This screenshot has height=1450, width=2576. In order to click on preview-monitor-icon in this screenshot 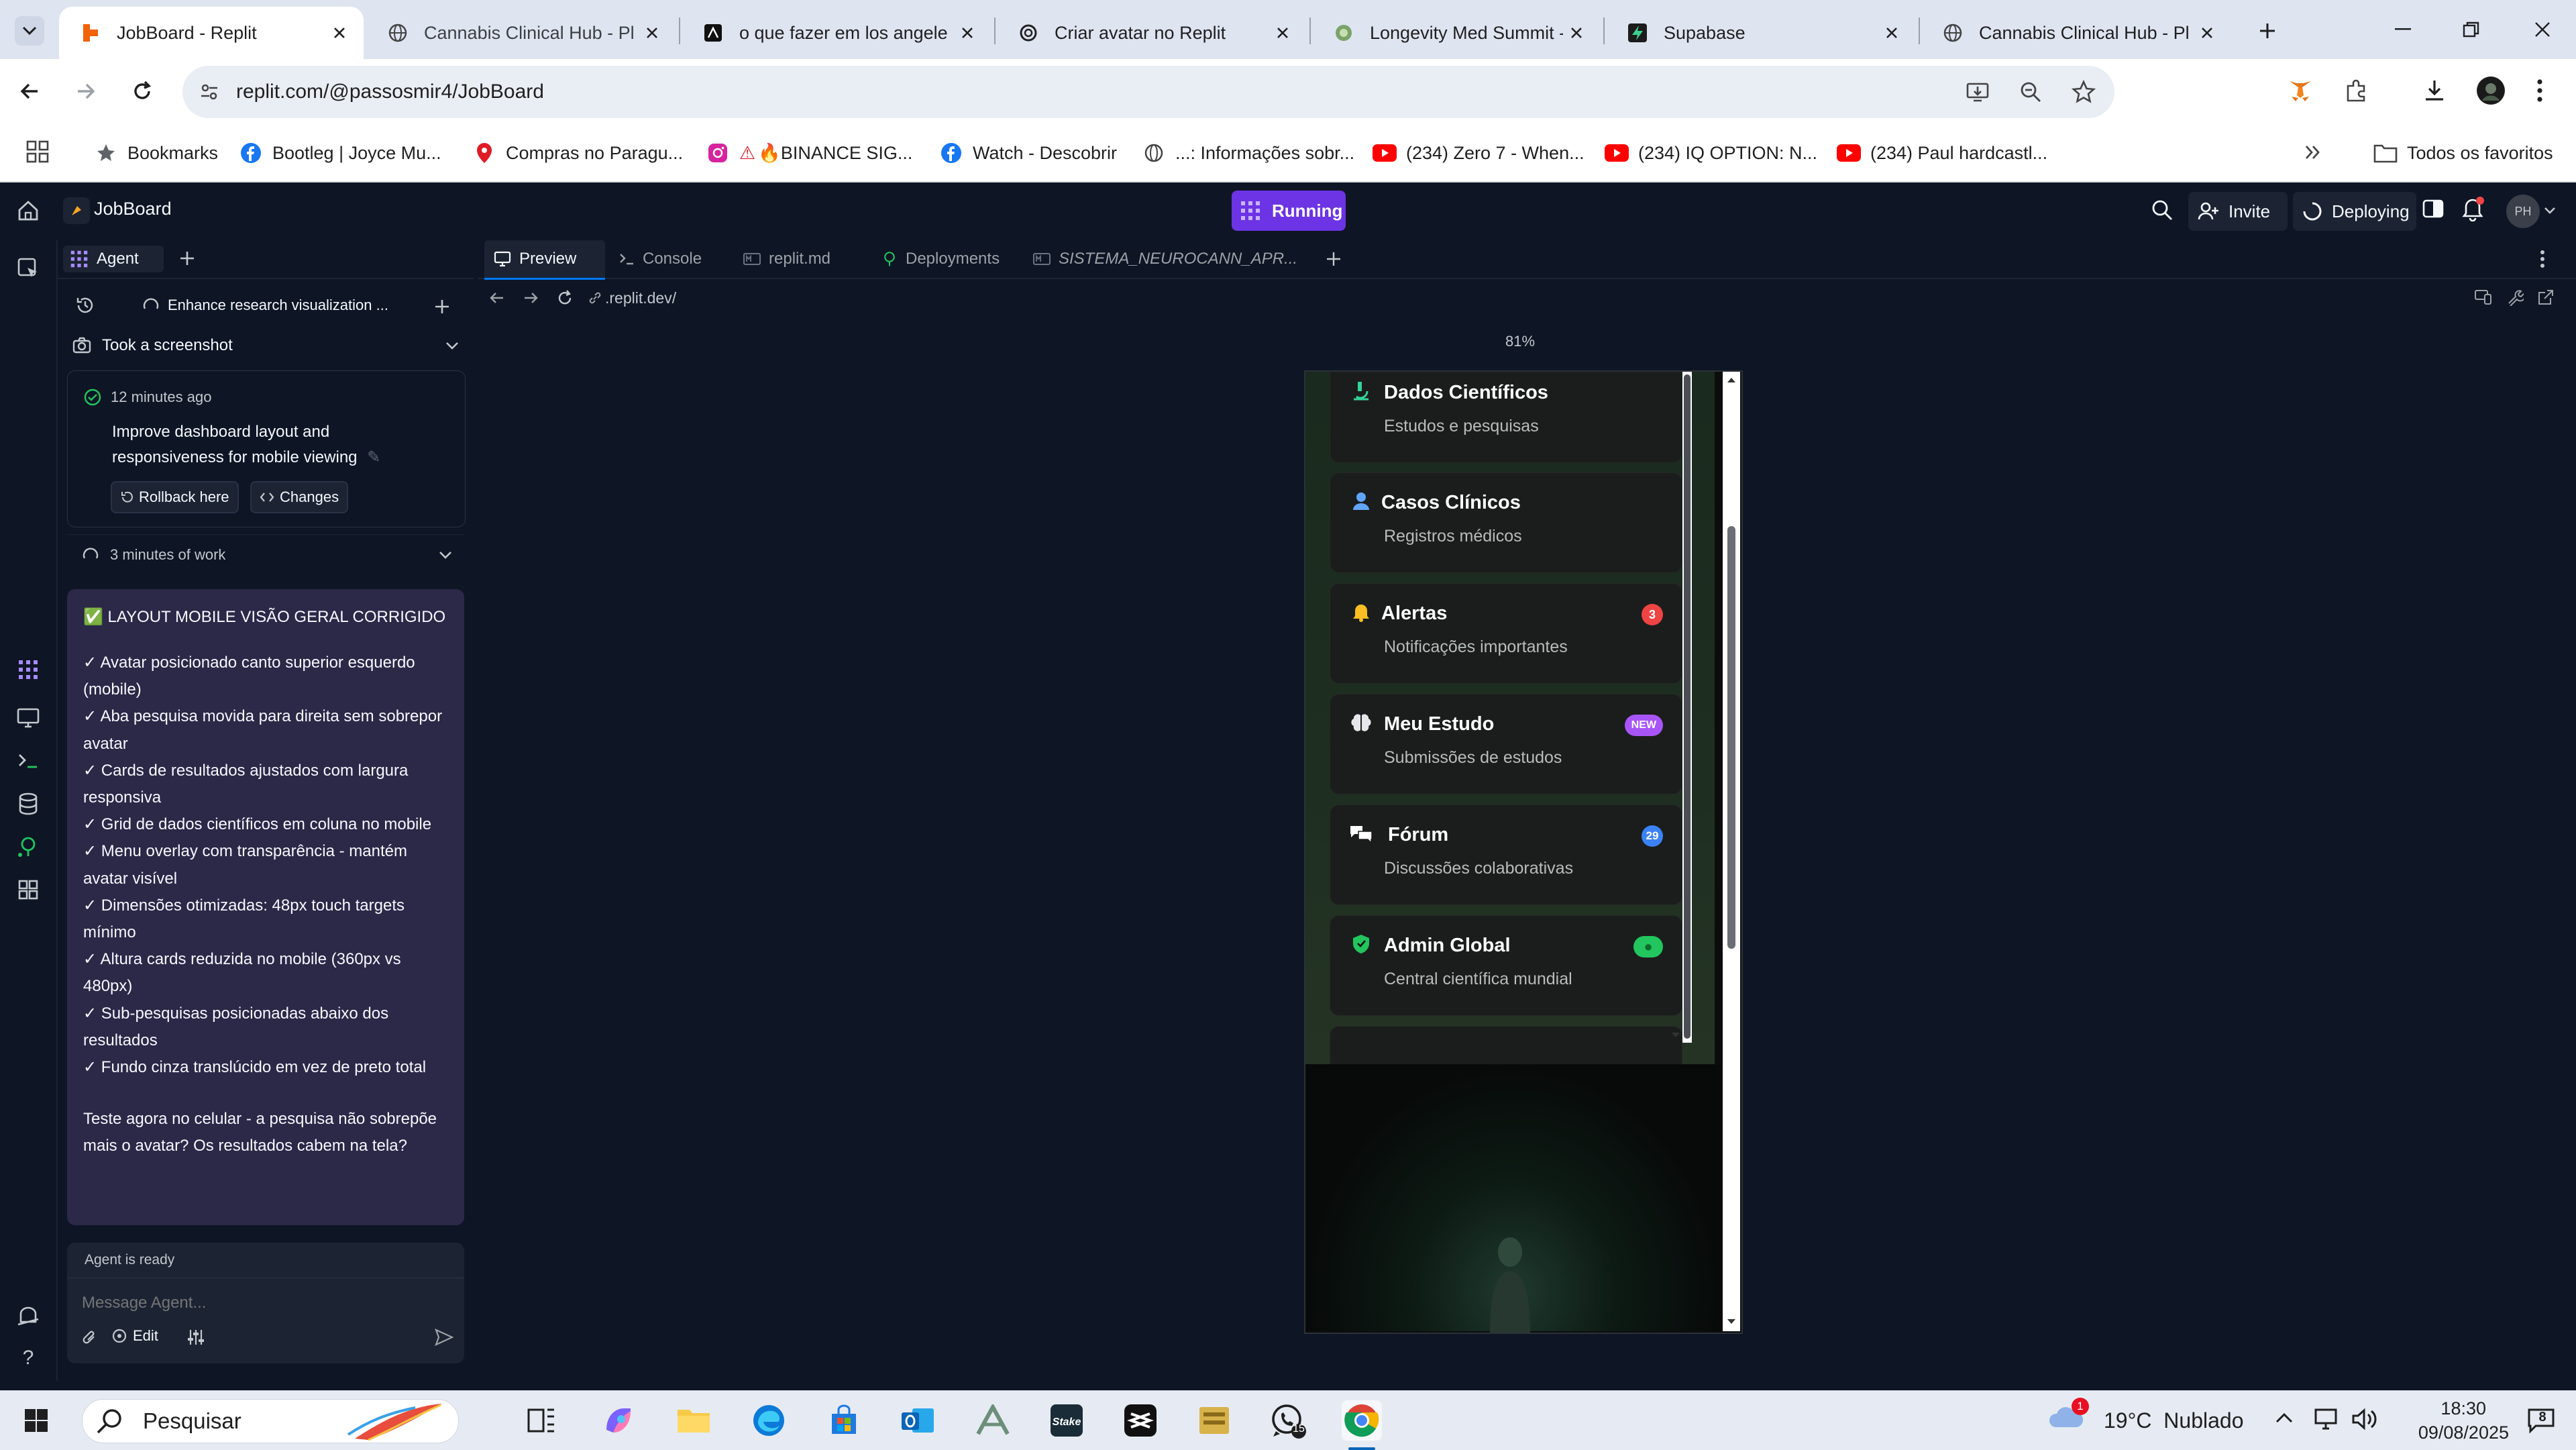, I will do `click(28, 718)`.